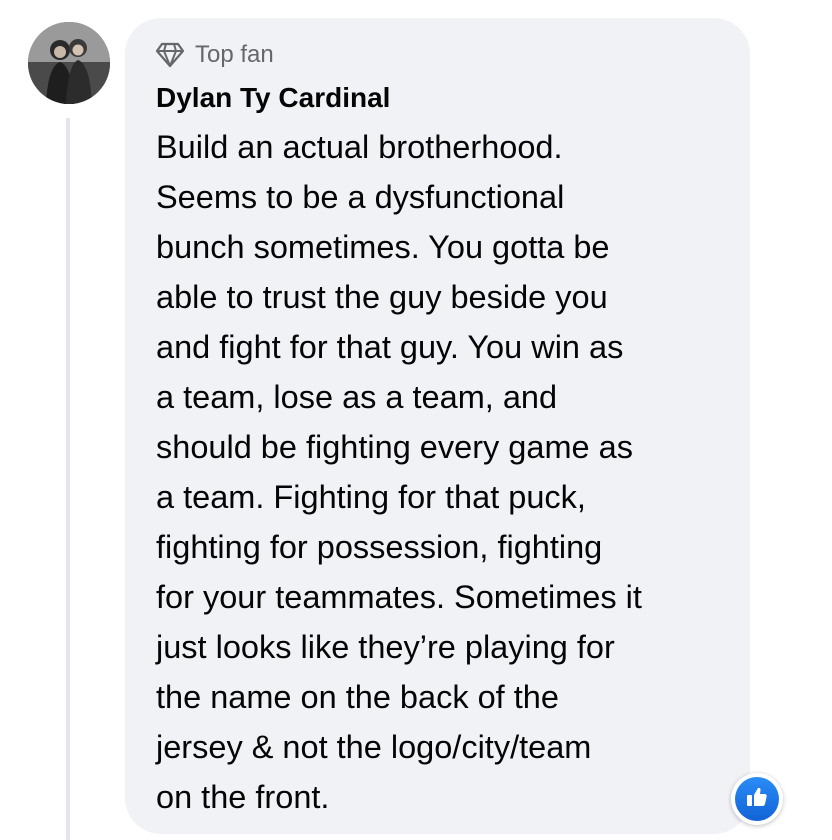 This screenshot has width=832, height=840. I want to click on thread-line, so click(68, 479).